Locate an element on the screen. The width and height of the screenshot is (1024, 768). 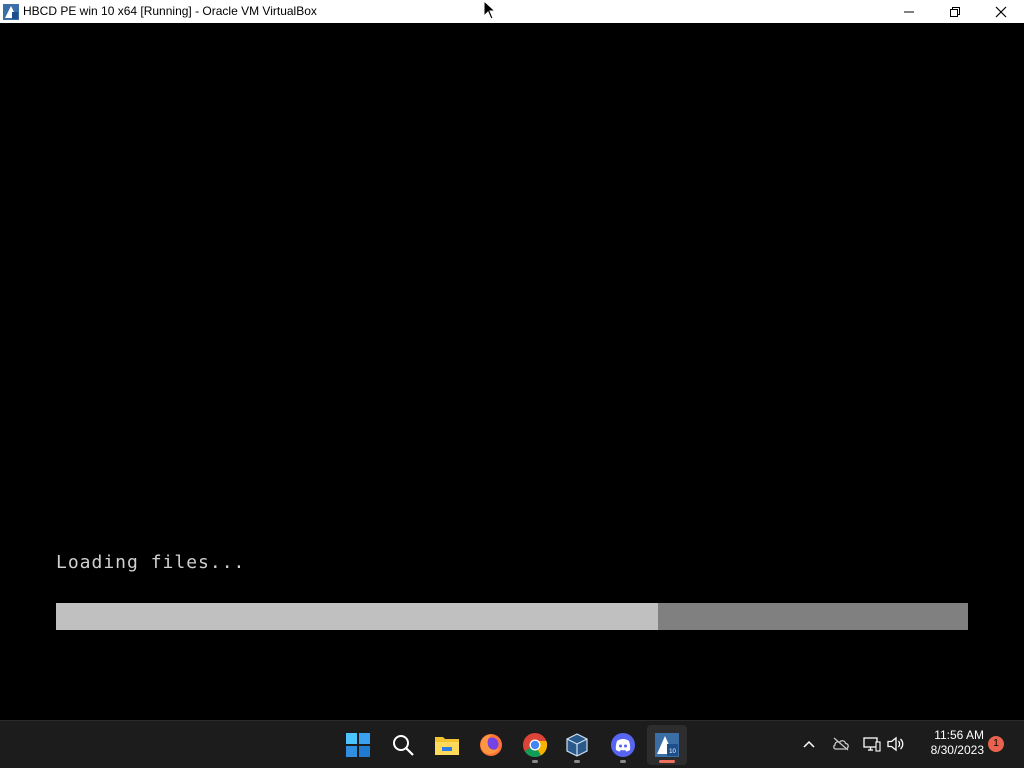
window-controls is located at coordinates (955, 11).